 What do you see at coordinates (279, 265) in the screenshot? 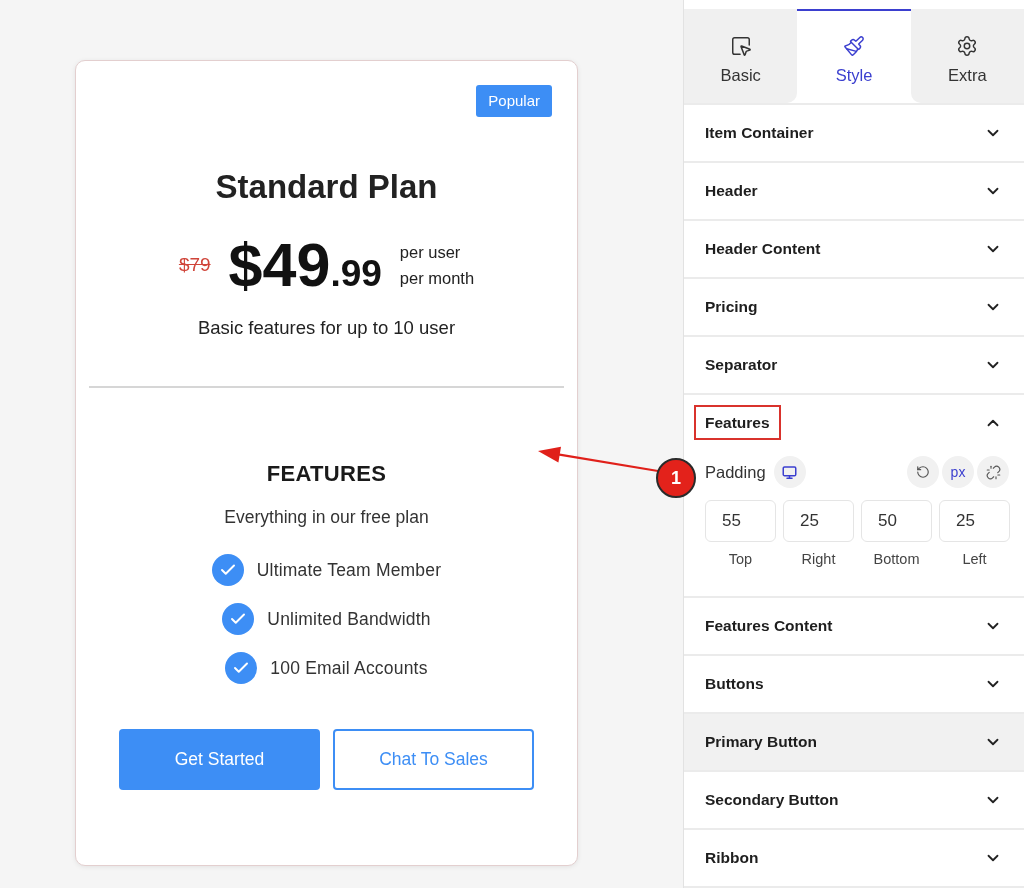
I see `price-amount: $49` at bounding box center [279, 265].